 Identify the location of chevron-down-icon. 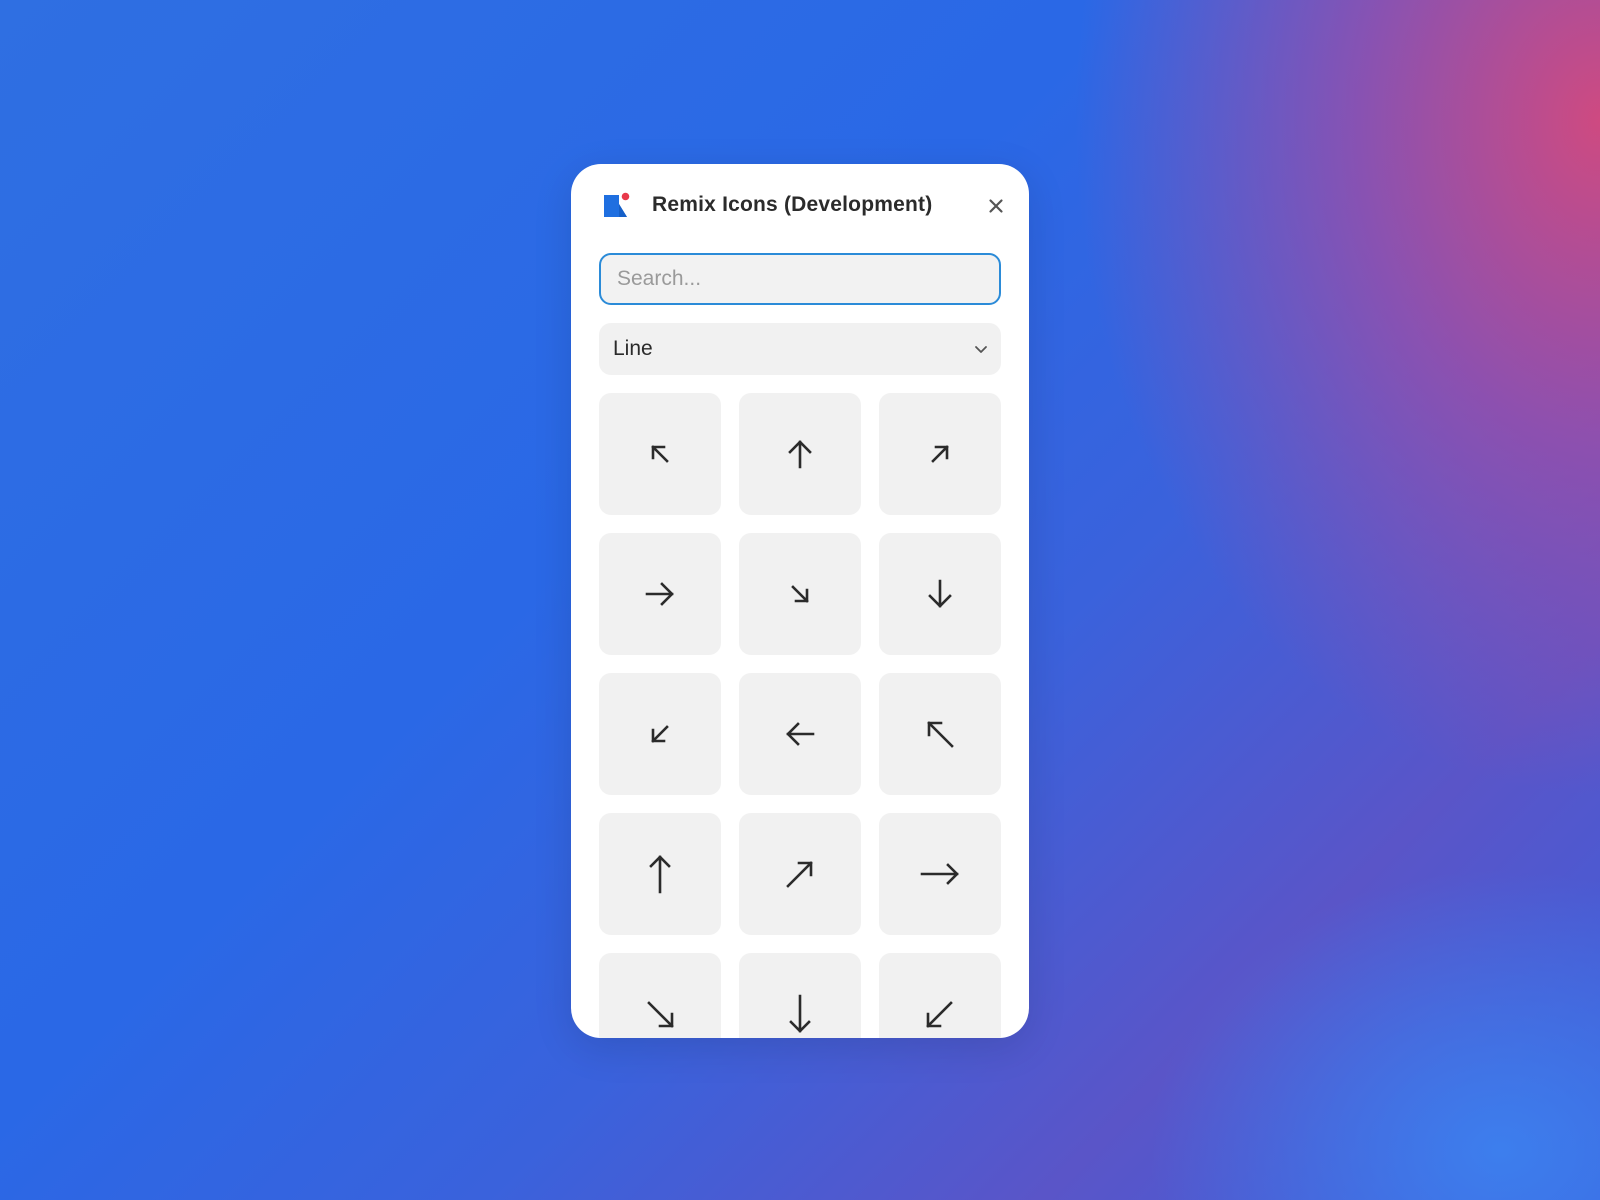
(981, 349).